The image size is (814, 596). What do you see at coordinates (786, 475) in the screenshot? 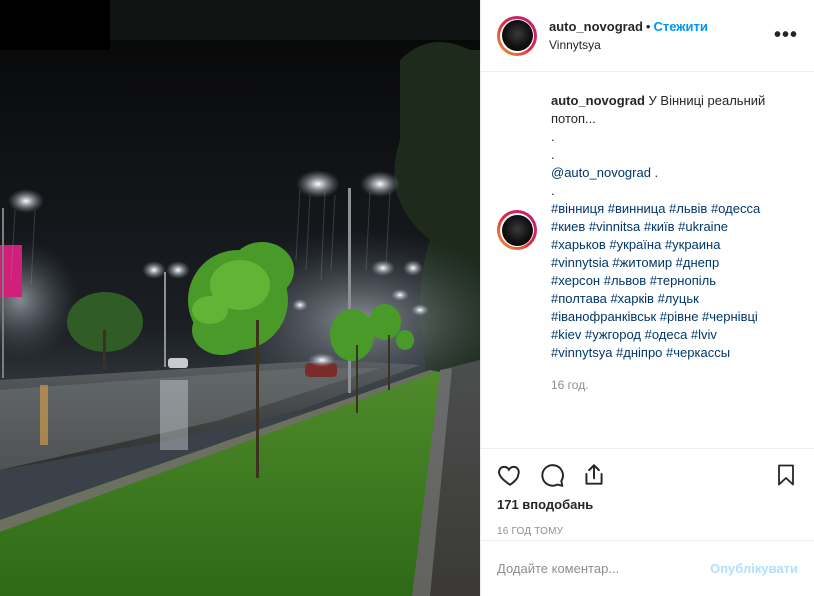
I see `bookmark-icon` at bounding box center [786, 475].